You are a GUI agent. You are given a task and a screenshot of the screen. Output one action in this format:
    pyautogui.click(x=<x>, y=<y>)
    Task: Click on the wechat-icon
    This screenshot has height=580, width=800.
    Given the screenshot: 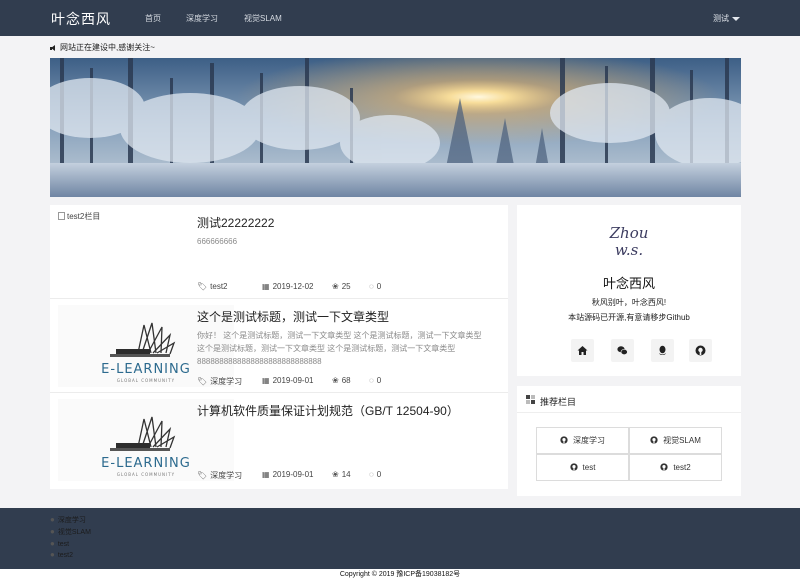 What is the action you would take?
    pyautogui.click(x=622, y=350)
    